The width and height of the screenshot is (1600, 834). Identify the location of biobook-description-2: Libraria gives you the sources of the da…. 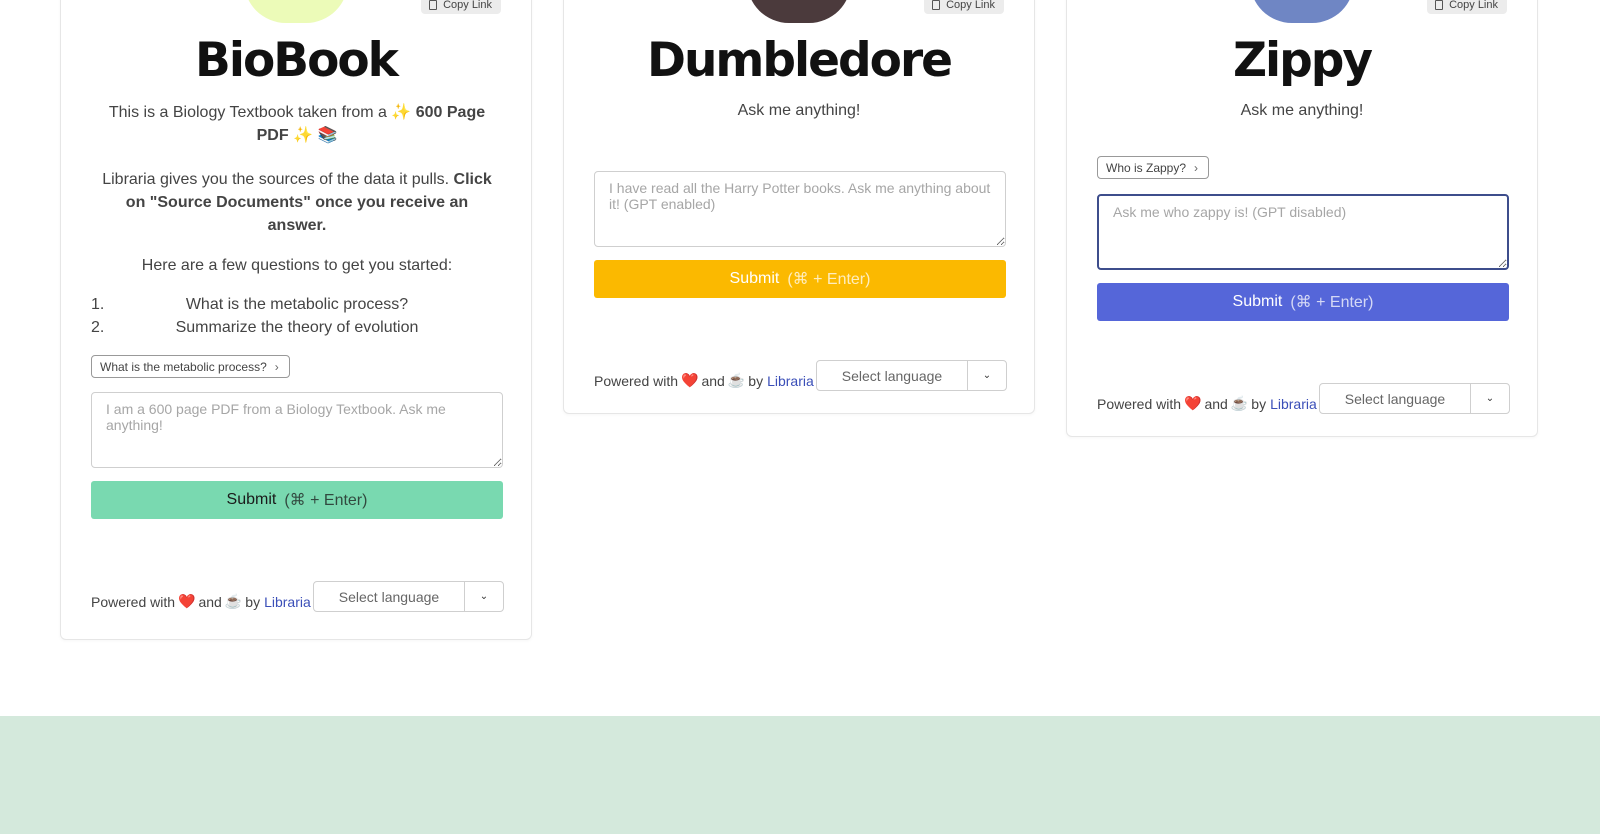
(297, 202).